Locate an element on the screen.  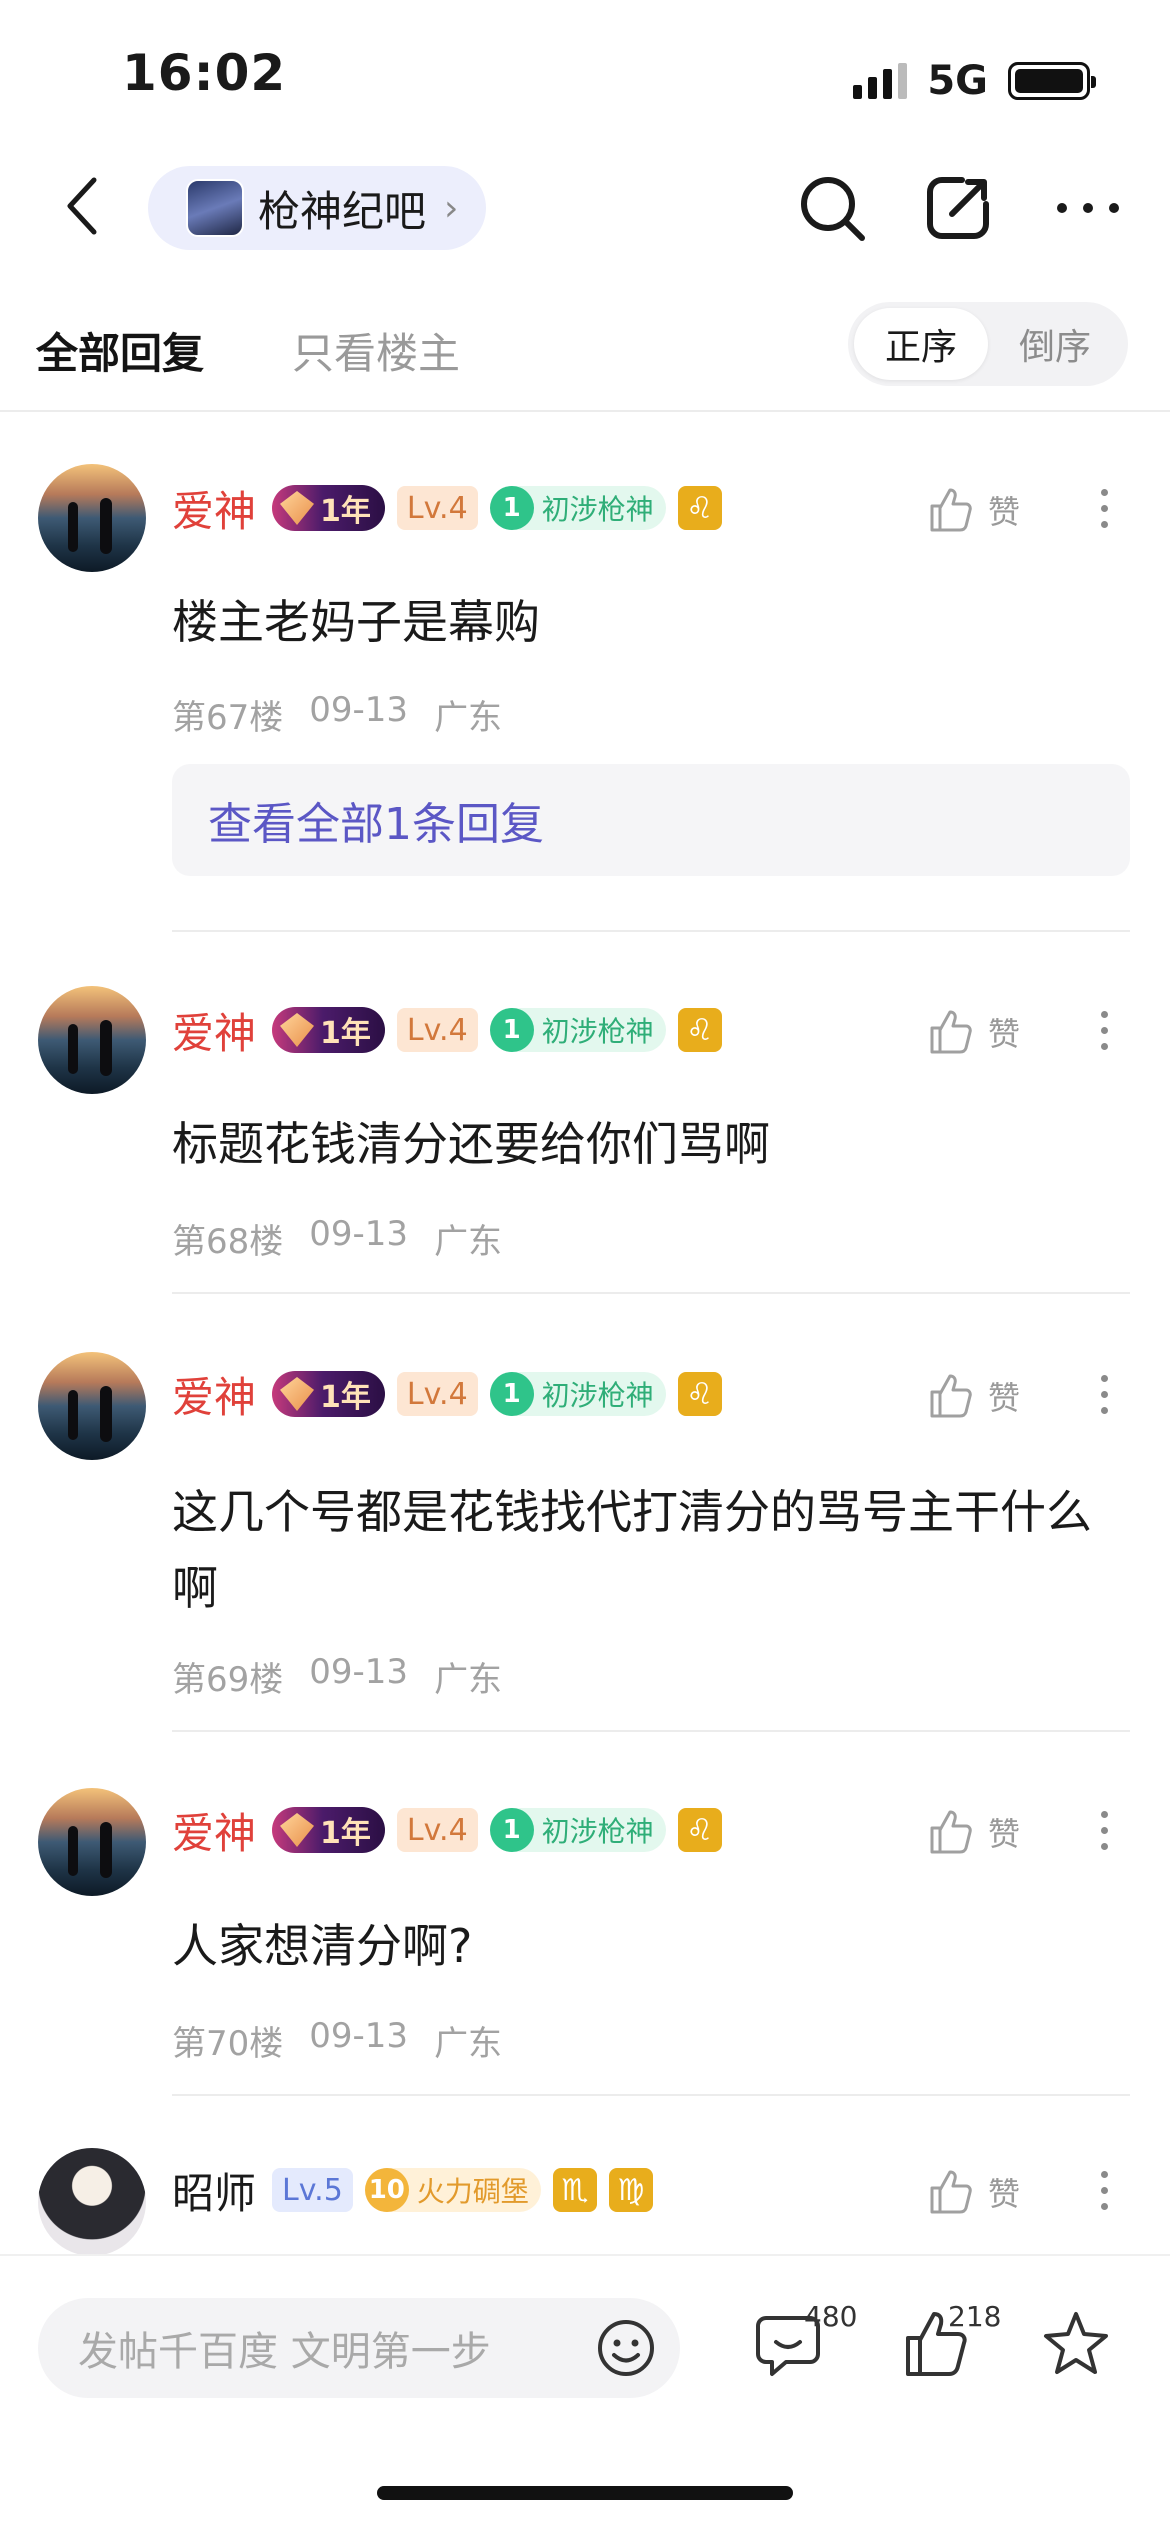
share-button is located at coordinates (958, 208).